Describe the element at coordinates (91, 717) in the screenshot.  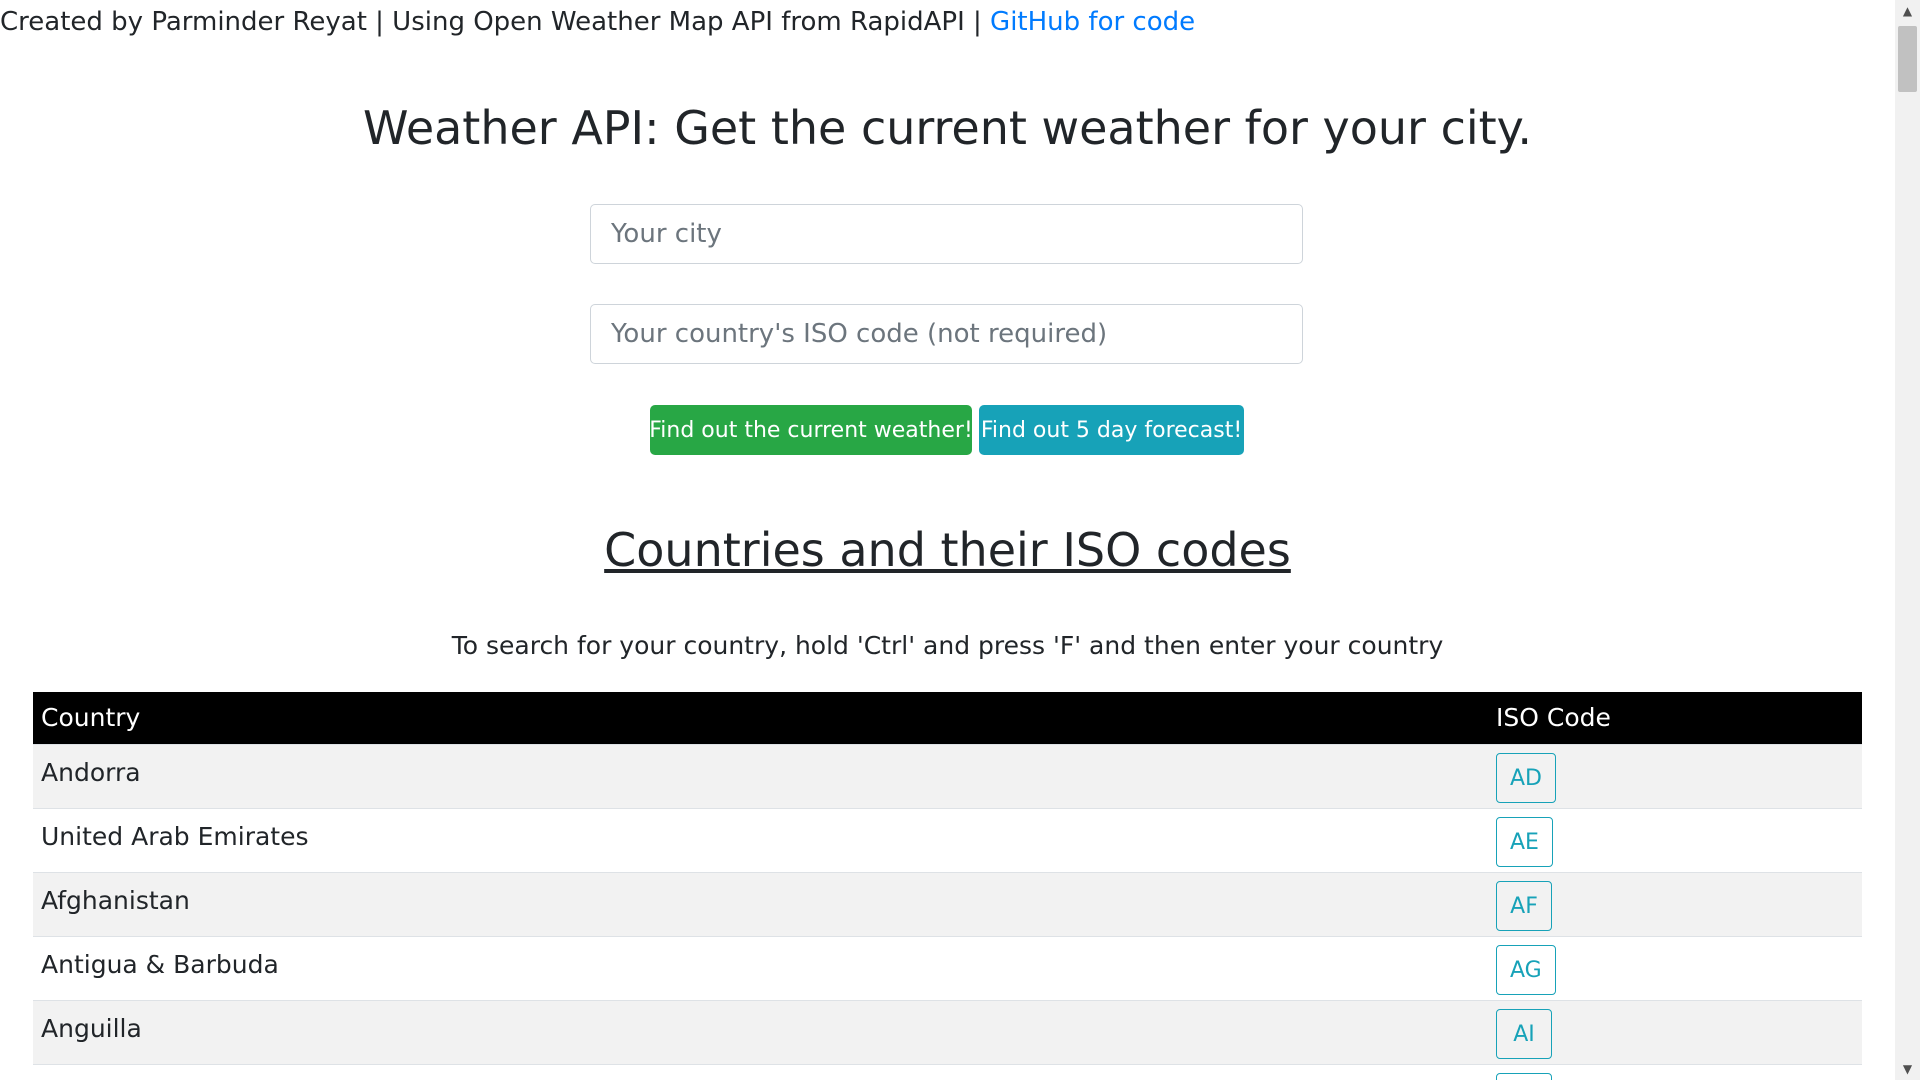
I see `column-header-country: Country` at that location.